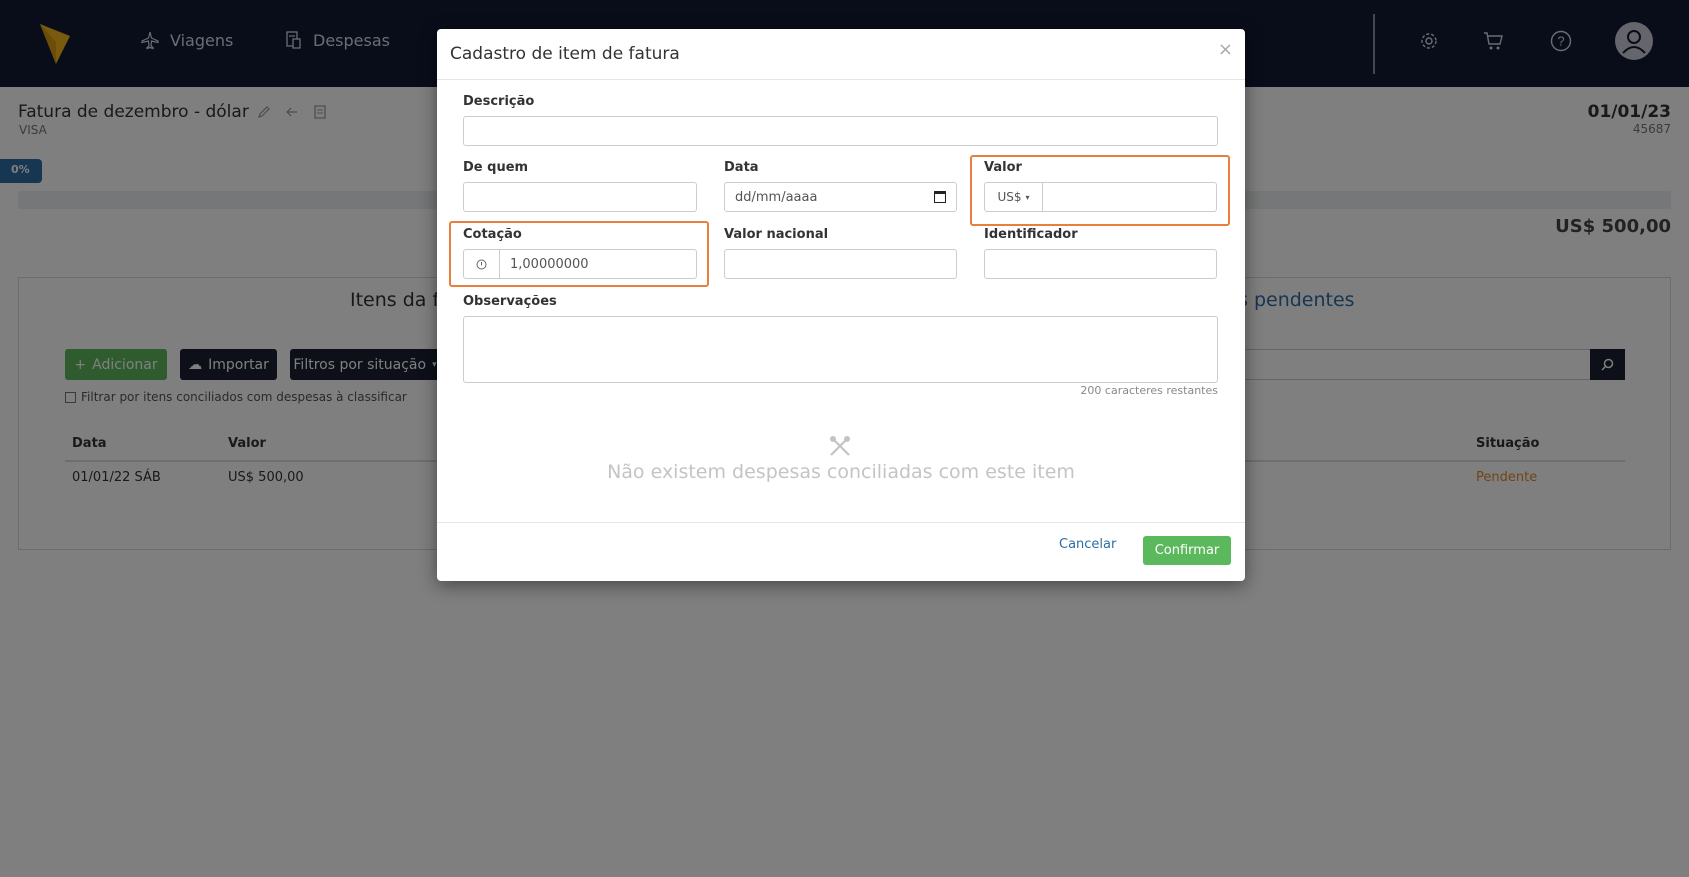  Describe the element at coordinates (1100, 264) in the screenshot. I see `identificador-field` at that location.